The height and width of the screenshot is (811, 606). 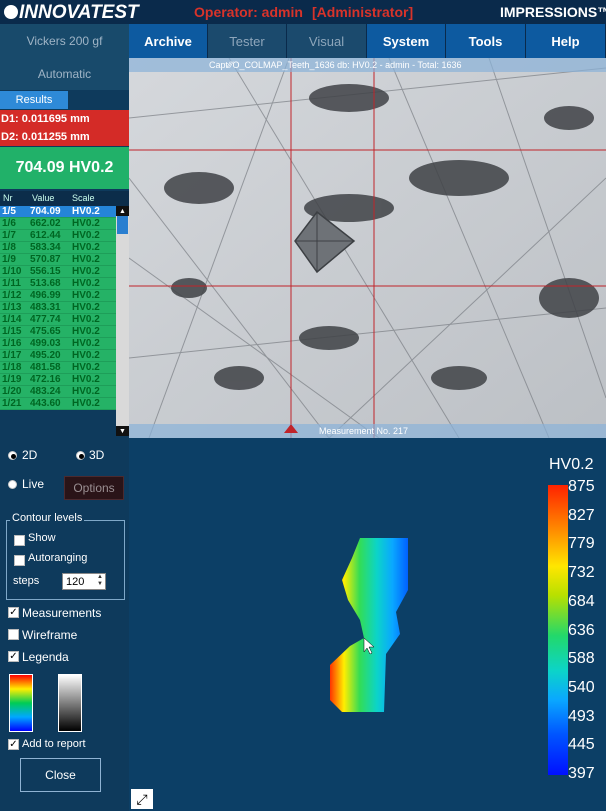 I want to click on wireframe-checkbox, so click(x=13, y=634).